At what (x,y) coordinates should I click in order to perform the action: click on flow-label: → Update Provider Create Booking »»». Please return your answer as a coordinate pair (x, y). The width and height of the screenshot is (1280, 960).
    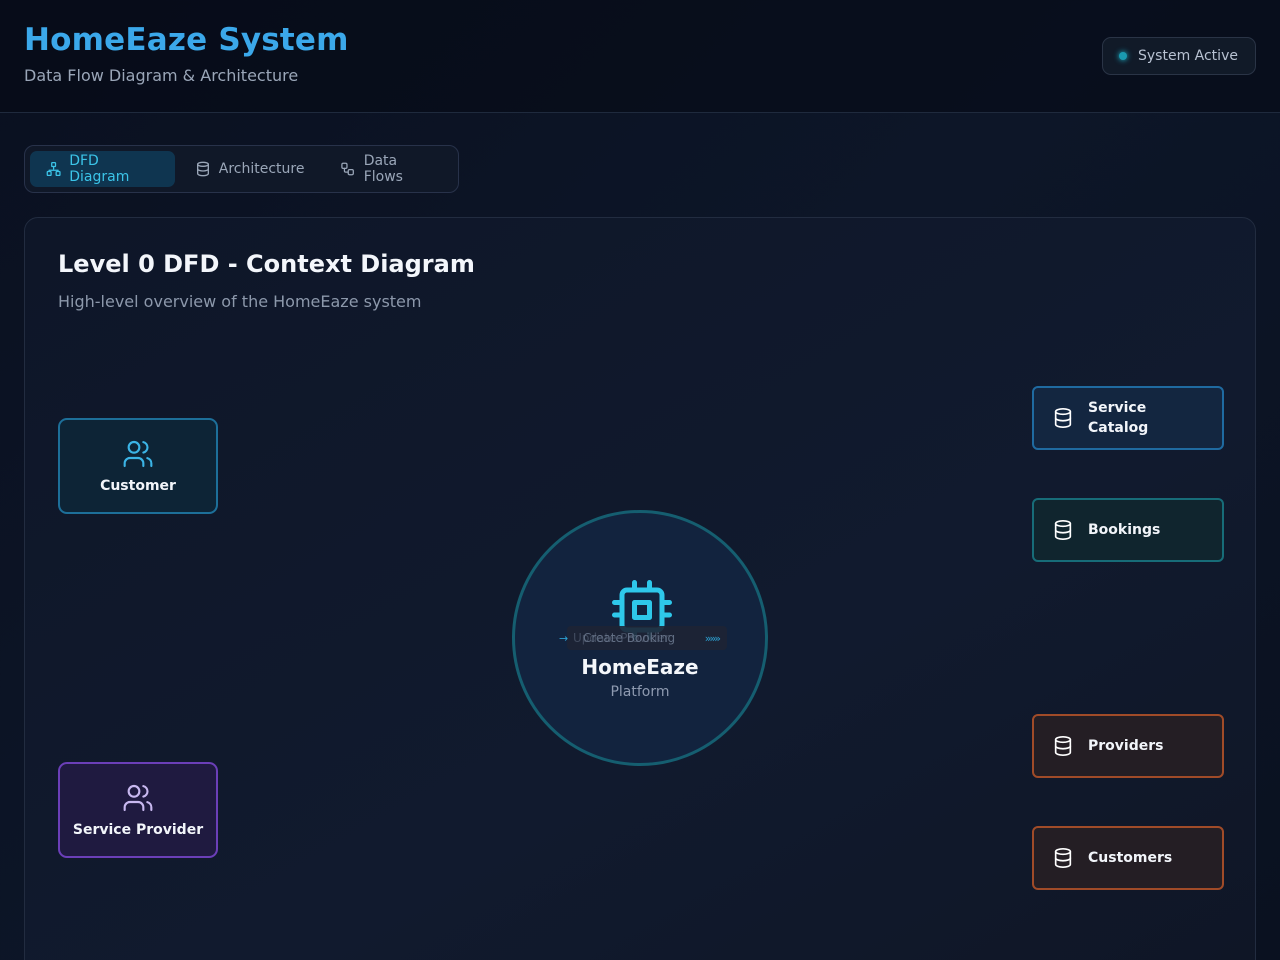
    Looking at the image, I should click on (643, 638).